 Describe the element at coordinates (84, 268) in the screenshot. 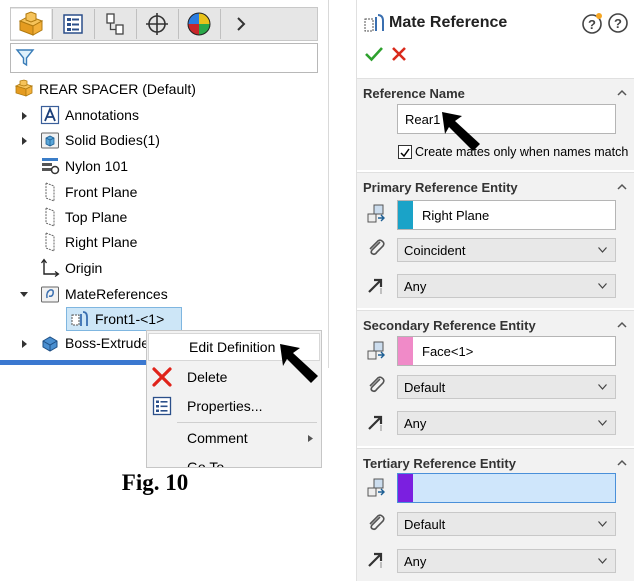

I see `tree-item-label: Origin` at that location.